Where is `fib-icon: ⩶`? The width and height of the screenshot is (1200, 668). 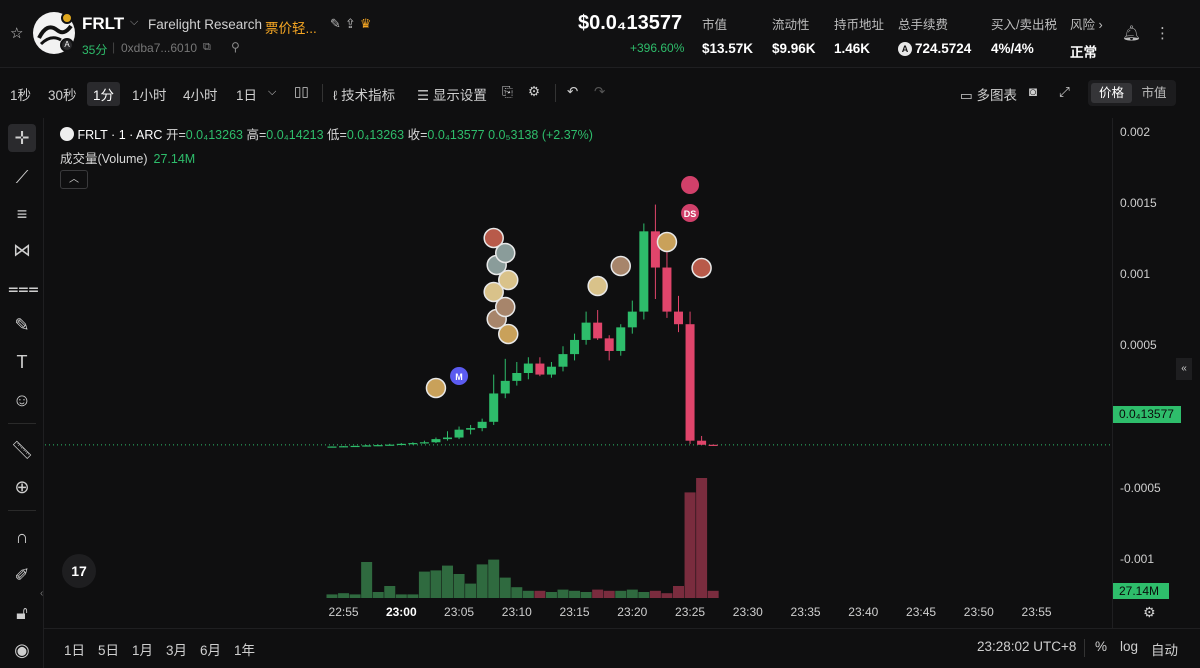 fib-icon: ⩶ is located at coordinates (23, 288).